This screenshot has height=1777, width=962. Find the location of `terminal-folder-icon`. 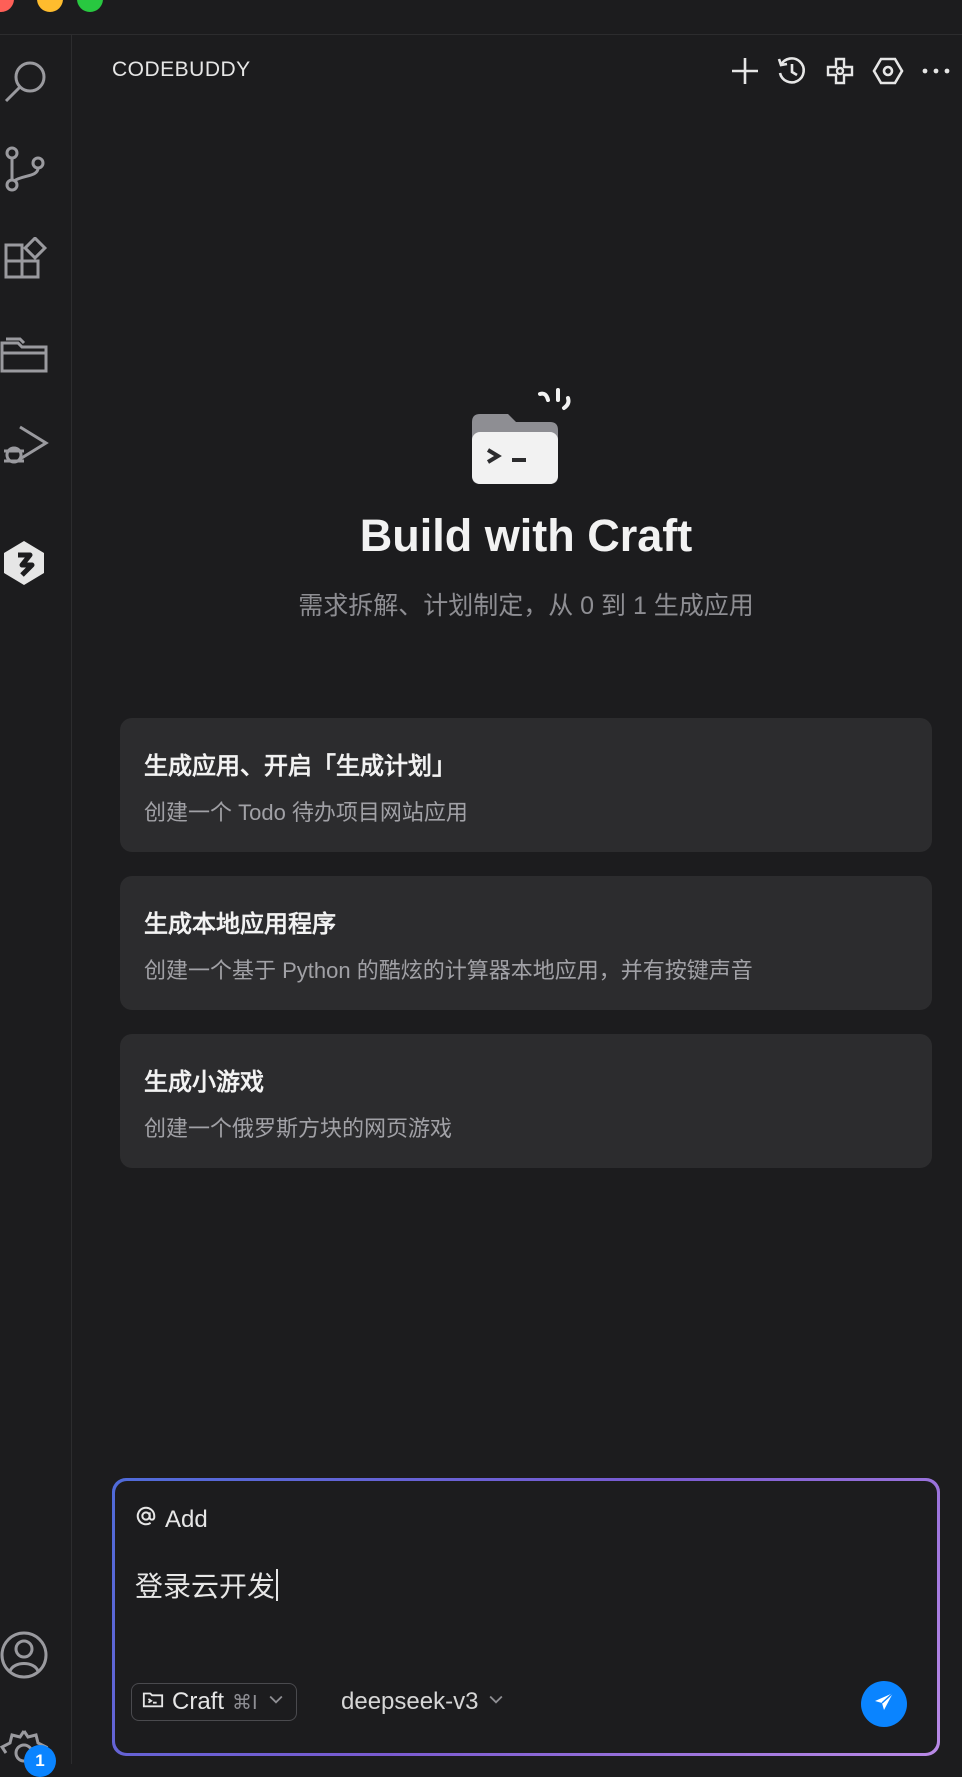

terminal-folder-icon is located at coordinates (153, 1702).